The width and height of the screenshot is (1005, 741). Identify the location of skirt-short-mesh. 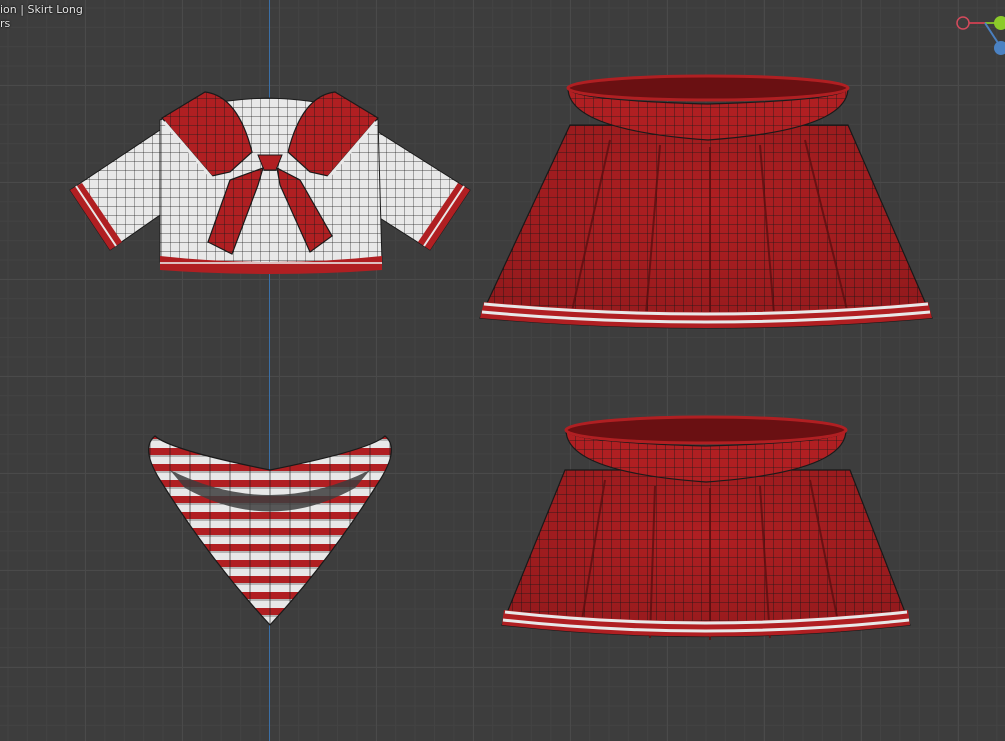
(706, 527).